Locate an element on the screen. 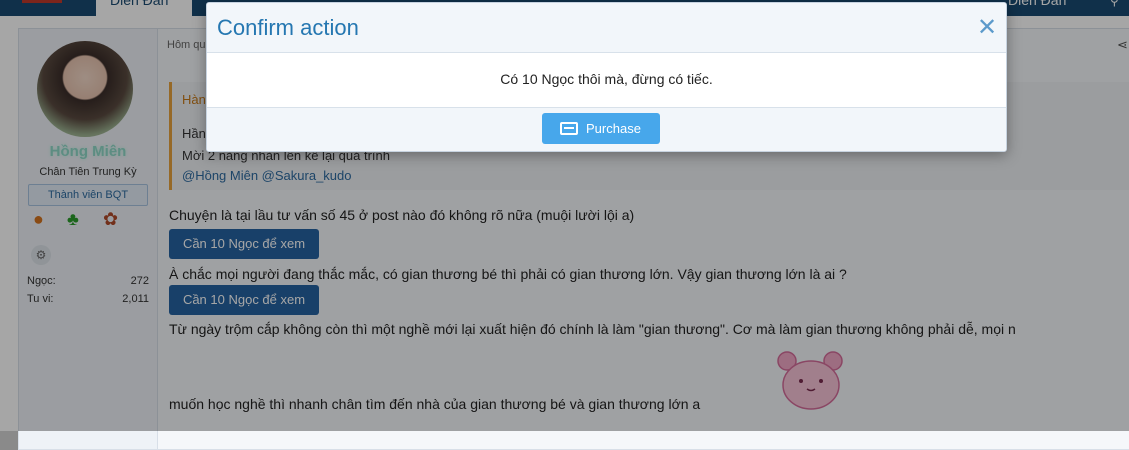  dialog-body: Có 10 Ngọc thôi mà, đừng có tiếc. is located at coordinates (606, 80).